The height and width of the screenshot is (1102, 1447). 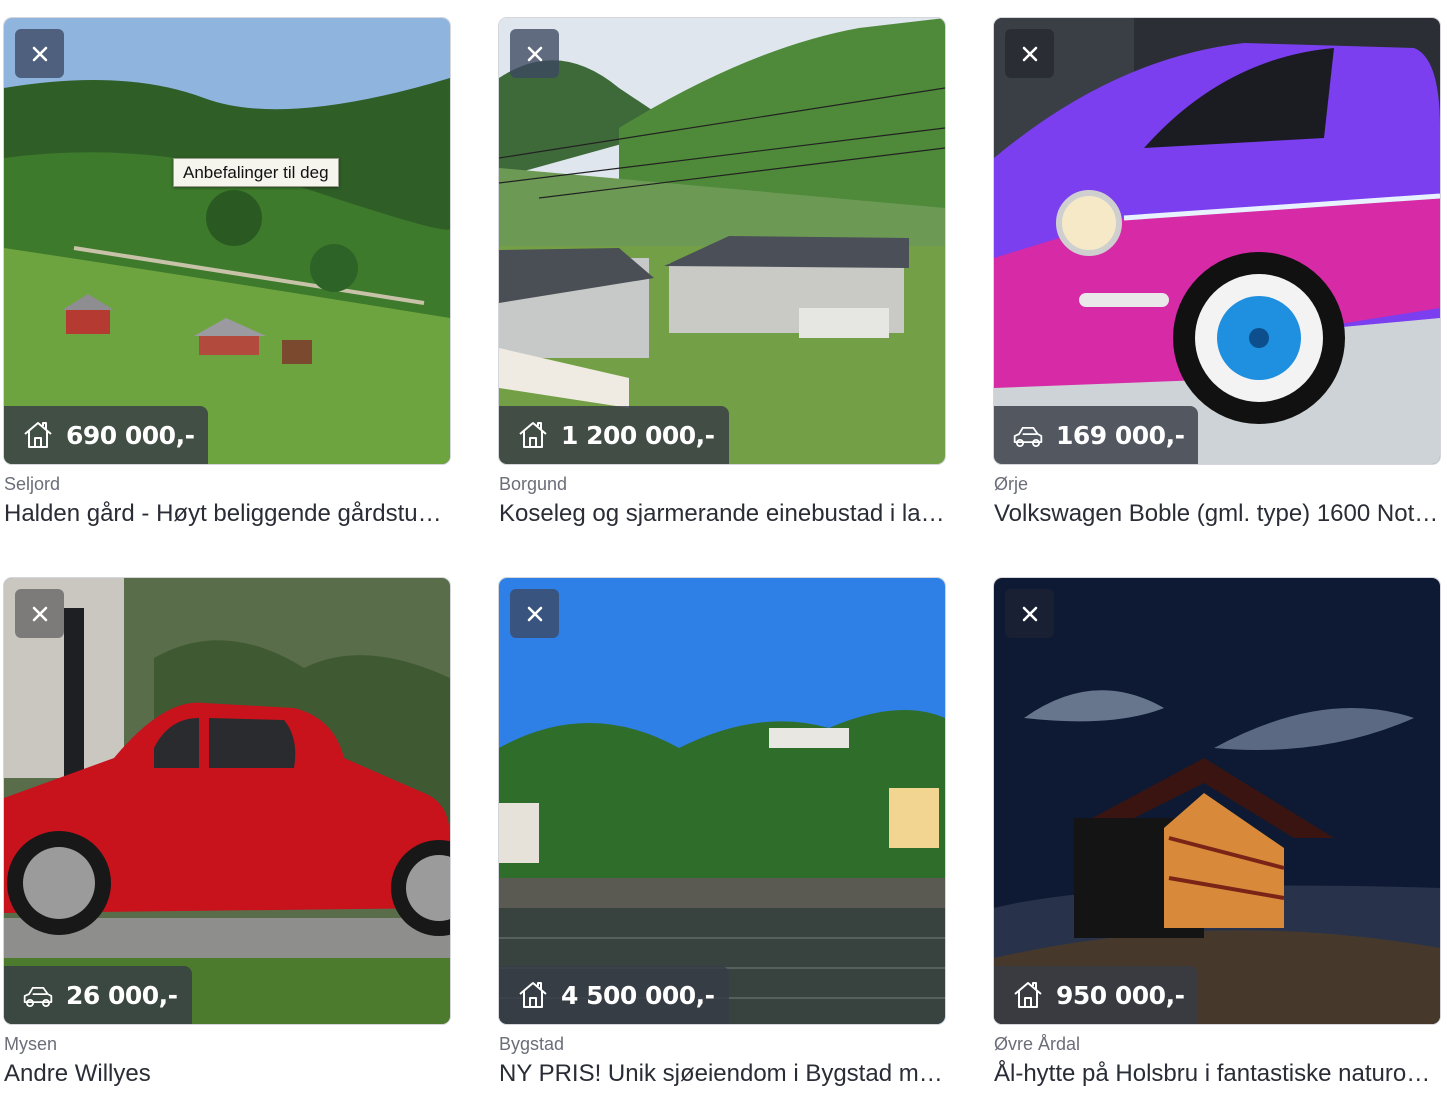 I want to click on price-value: 1 200 000,-, so click(x=638, y=435).